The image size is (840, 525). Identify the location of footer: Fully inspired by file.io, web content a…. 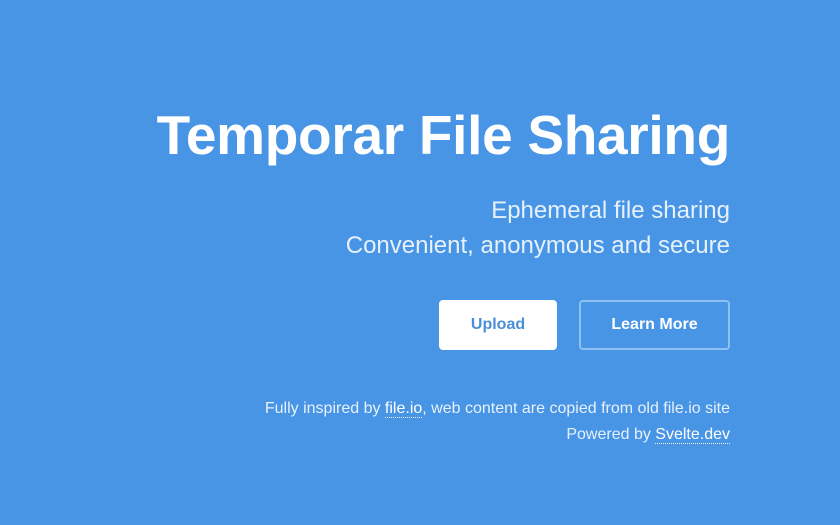
(497, 422).